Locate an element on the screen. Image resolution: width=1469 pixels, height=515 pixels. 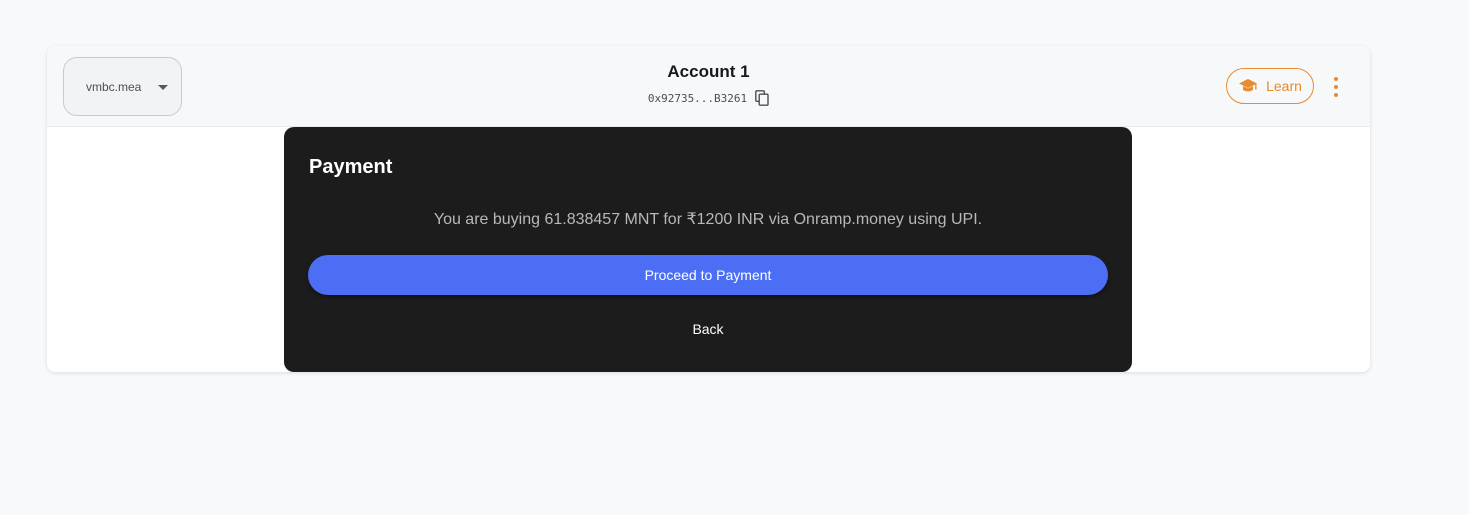
learn-label: Learn is located at coordinates (1284, 86).